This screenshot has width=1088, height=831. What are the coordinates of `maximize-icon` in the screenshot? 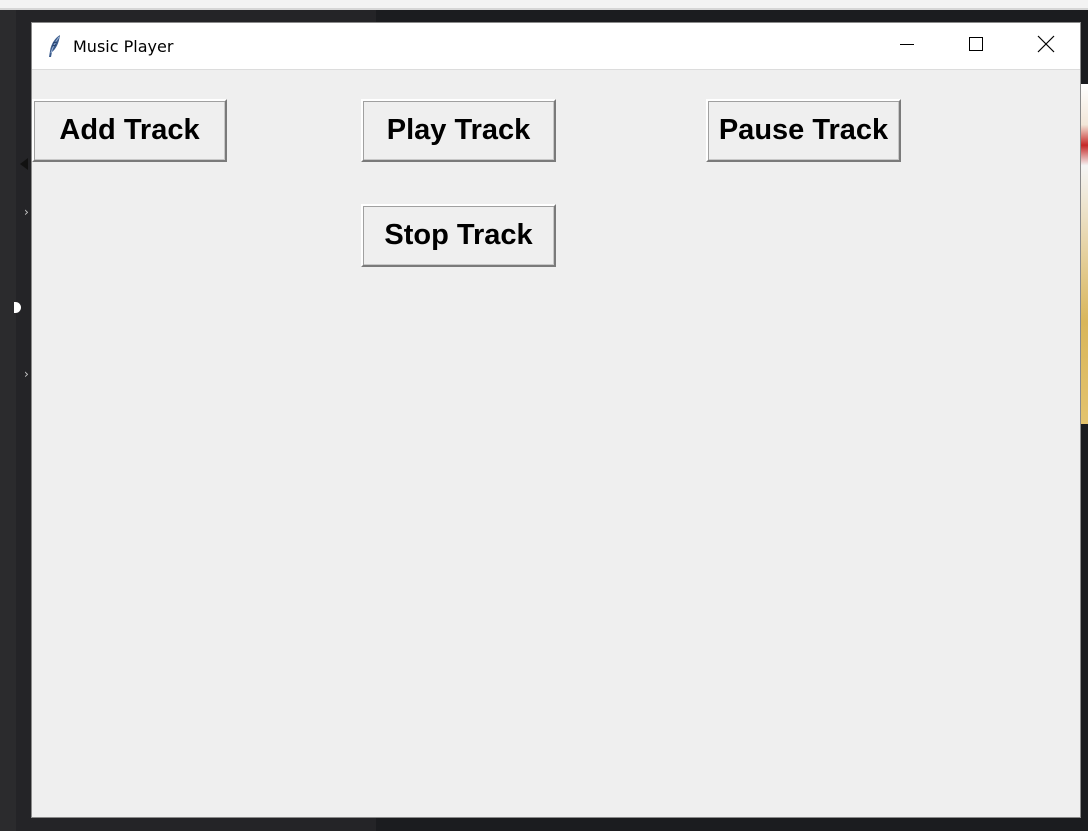 It's located at (976, 46).